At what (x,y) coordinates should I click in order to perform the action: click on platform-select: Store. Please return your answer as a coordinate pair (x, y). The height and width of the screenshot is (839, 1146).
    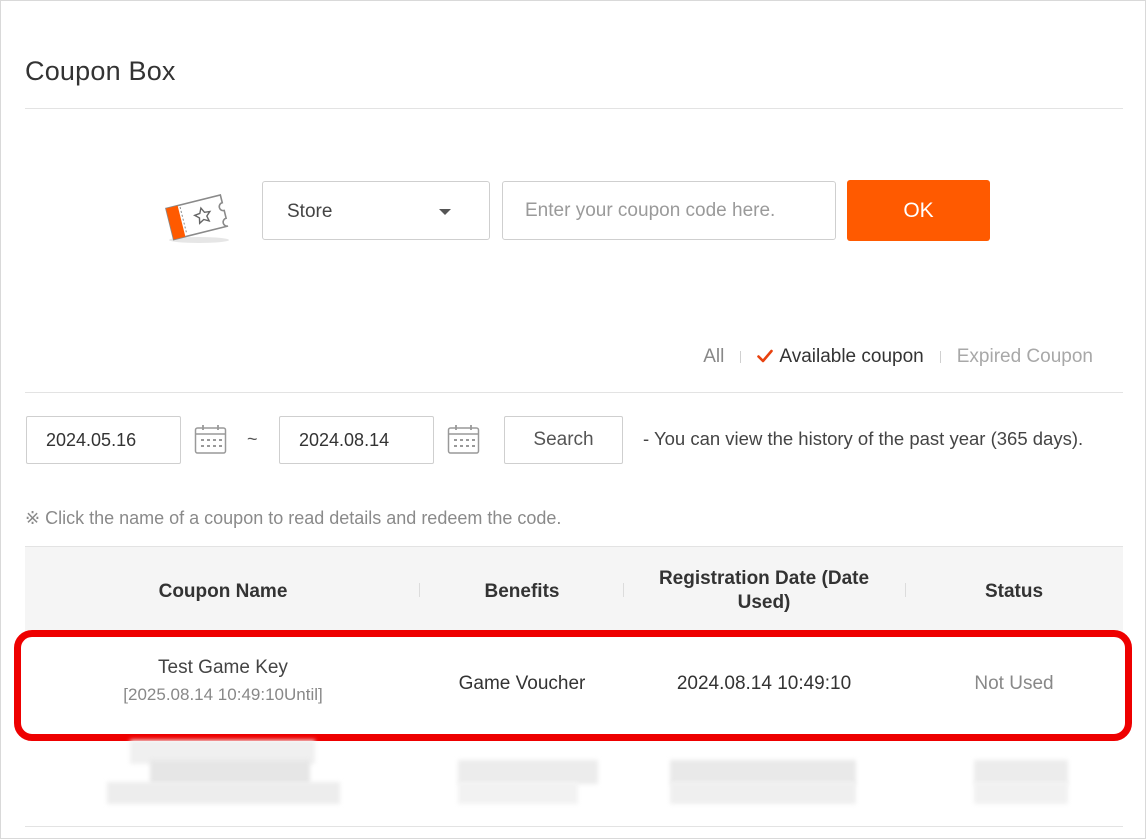
    Looking at the image, I should click on (376, 210).